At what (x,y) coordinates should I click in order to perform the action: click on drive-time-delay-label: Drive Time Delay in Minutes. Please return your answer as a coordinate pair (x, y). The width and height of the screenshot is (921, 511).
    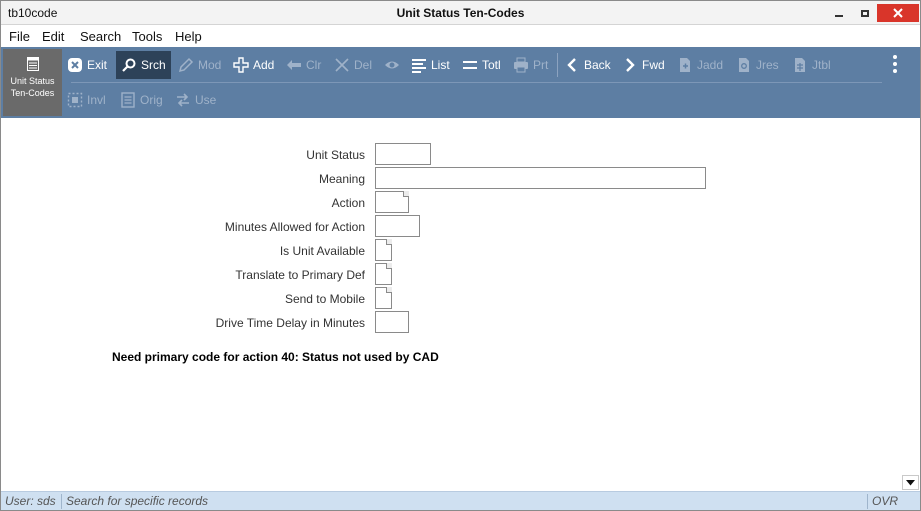
    Looking at the image, I should click on (290, 323).